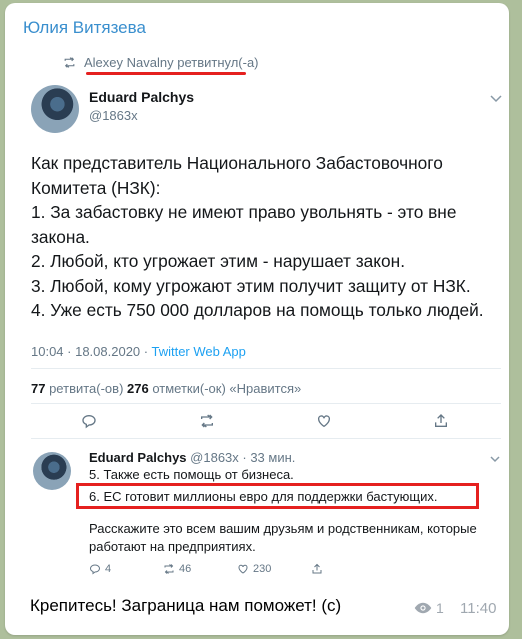 The height and width of the screenshot is (639, 522). I want to click on sender-name: Юлия Витязева, so click(84, 28).